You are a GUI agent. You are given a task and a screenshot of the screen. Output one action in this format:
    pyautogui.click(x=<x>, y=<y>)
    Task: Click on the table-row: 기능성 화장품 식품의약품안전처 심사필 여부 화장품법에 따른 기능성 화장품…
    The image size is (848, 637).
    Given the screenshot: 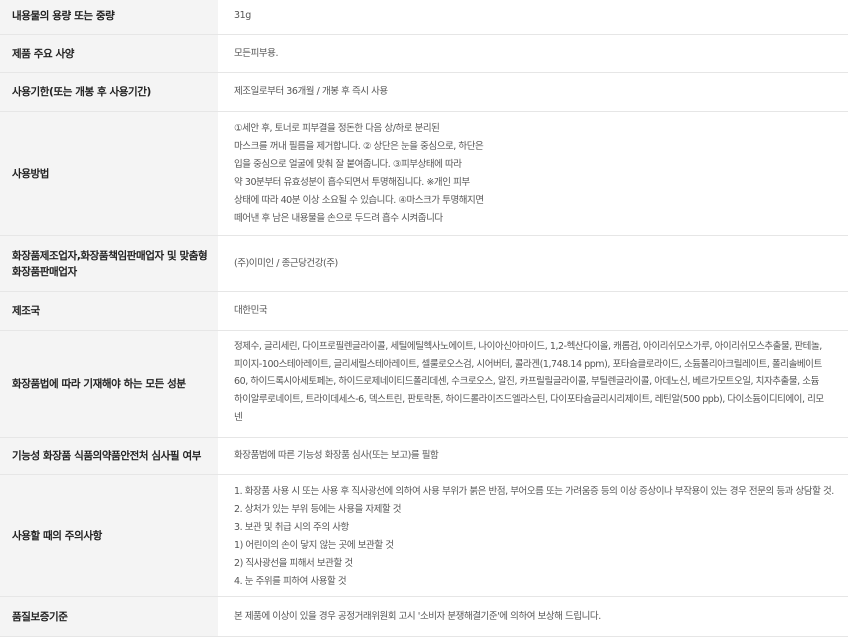 What is the action you would take?
    pyautogui.click(x=424, y=456)
    